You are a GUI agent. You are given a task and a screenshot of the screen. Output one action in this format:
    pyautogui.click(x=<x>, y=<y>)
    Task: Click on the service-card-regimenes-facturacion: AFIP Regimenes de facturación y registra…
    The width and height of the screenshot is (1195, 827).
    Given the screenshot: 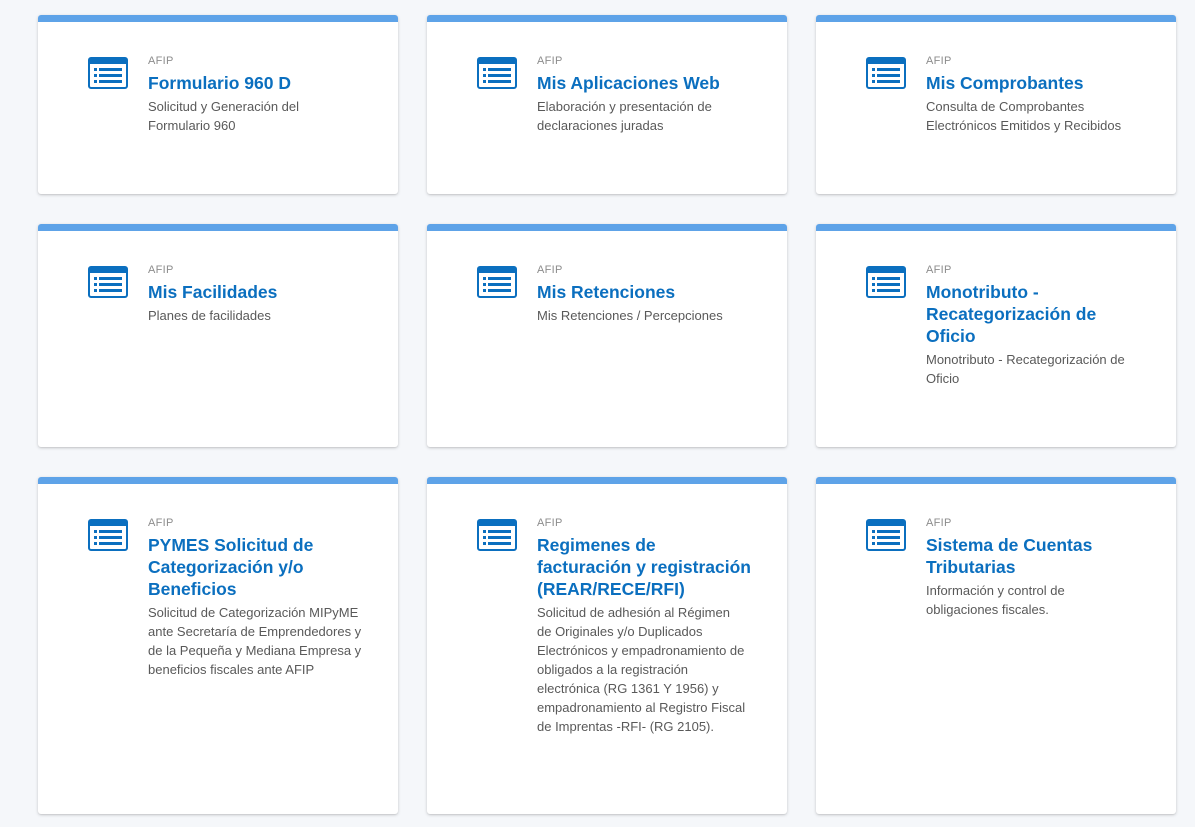 What is the action you would take?
    pyautogui.click(x=607, y=645)
    